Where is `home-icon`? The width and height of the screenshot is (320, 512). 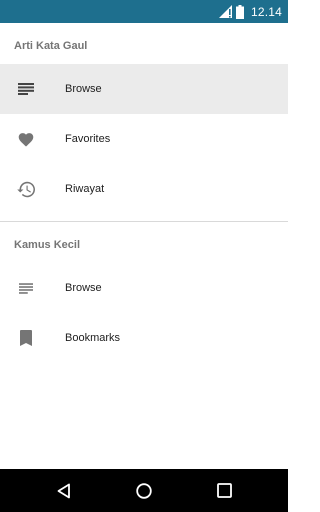 home-icon is located at coordinates (144, 491).